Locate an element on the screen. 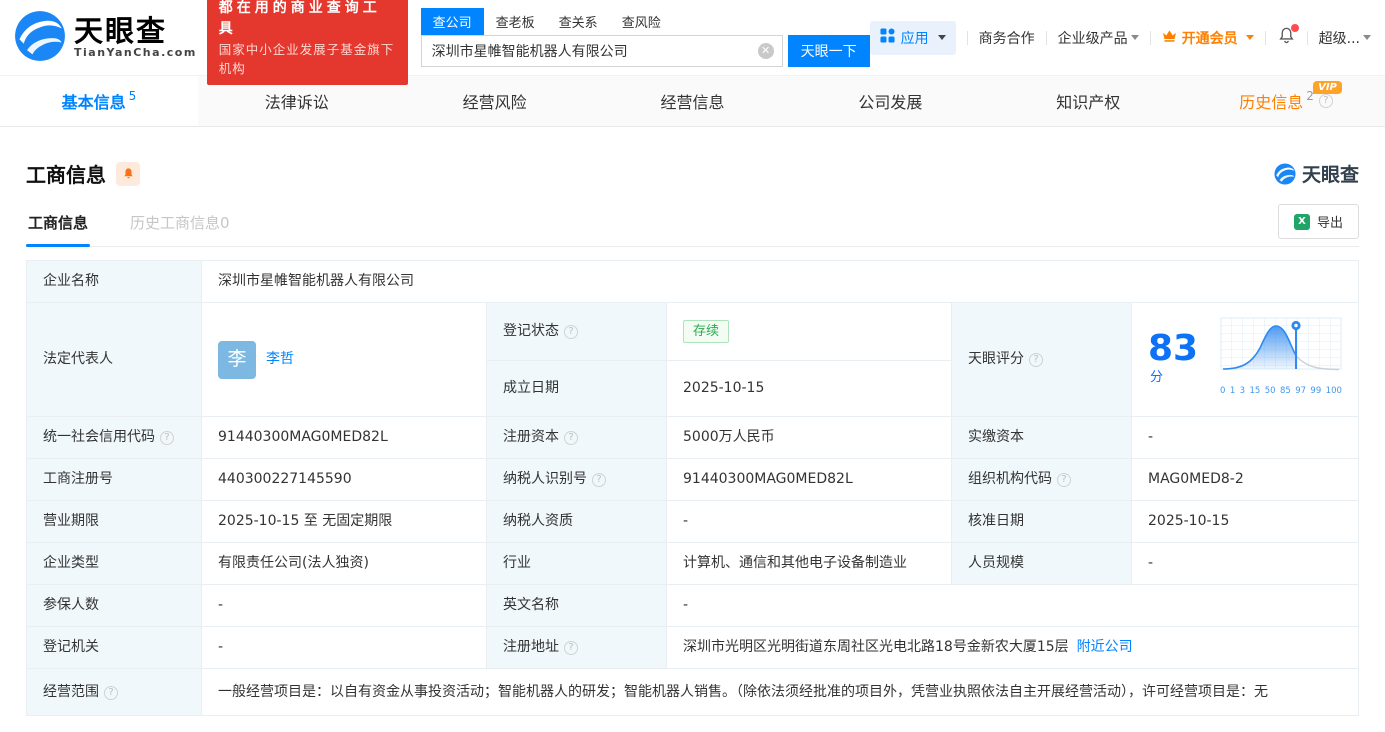 The width and height of the screenshot is (1385, 732). label-reg-capital: 注册资本 is located at coordinates (576, 437).